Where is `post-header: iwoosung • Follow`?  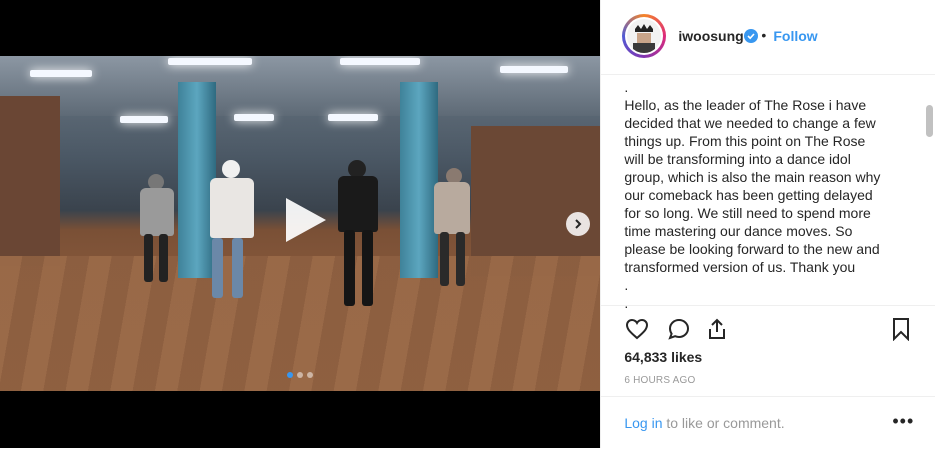 post-header: iwoosung • Follow is located at coordinates (768, 37).